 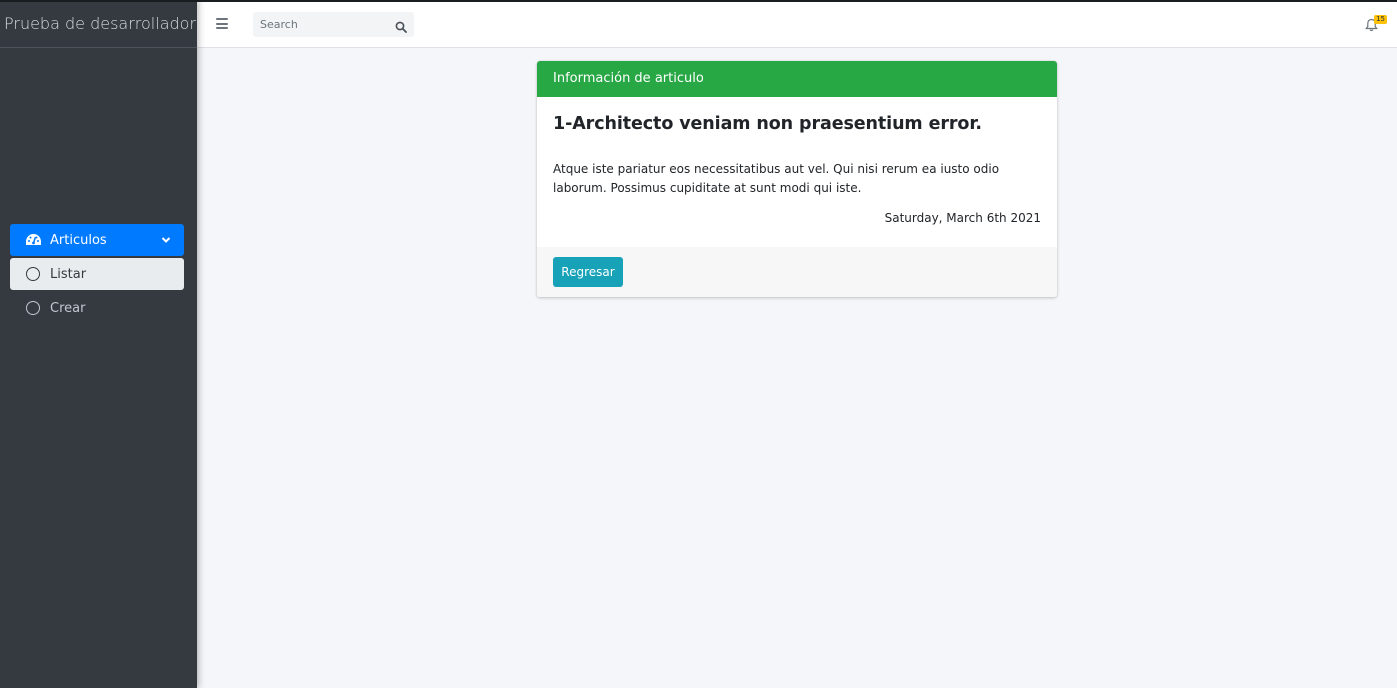 I want to click on sidebar-item-listar: Listar, so click(x=97, y=274).